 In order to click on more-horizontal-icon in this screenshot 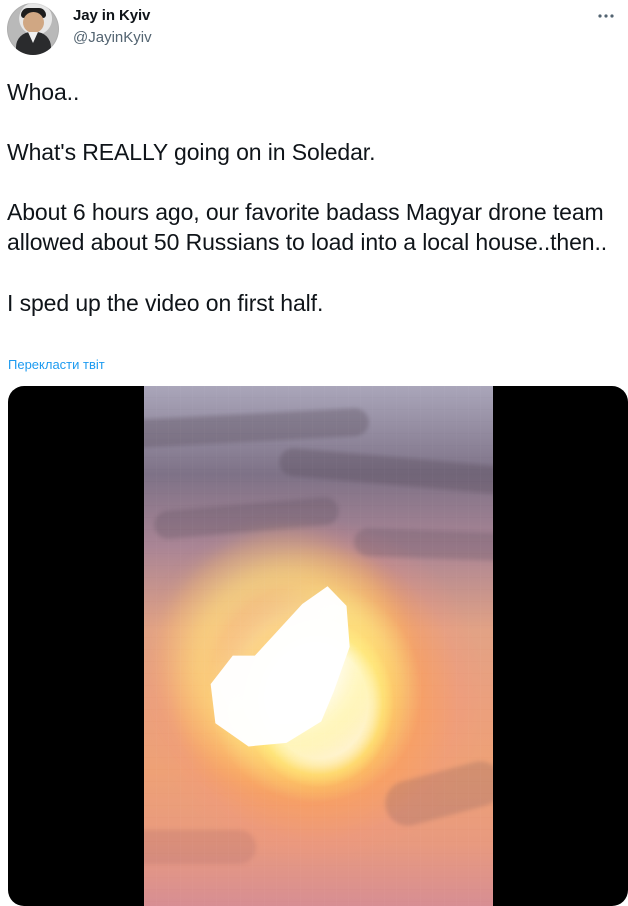, I will do `click(606, 16)`.